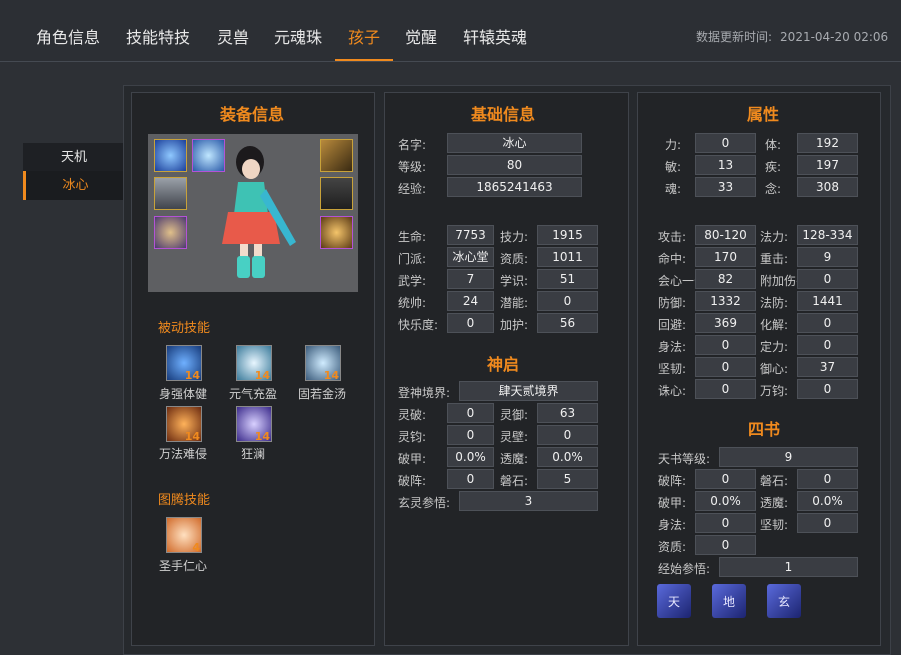 This screenshot has height=655, width=901. What do you see at coordinates (336, 155) in the screenshot?
I see `equip-slot-bracer` at bounding box center [336, 155].